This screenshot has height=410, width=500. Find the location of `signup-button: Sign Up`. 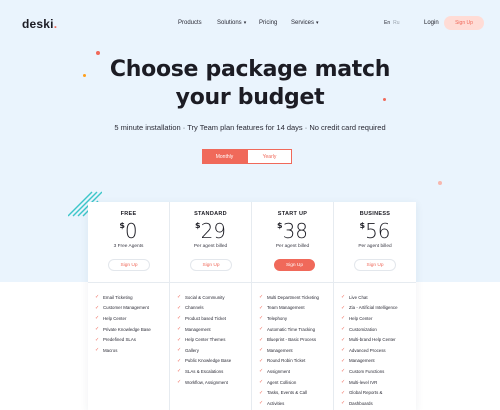

signup-button: Sign Up is located at coordinates (464, 23).